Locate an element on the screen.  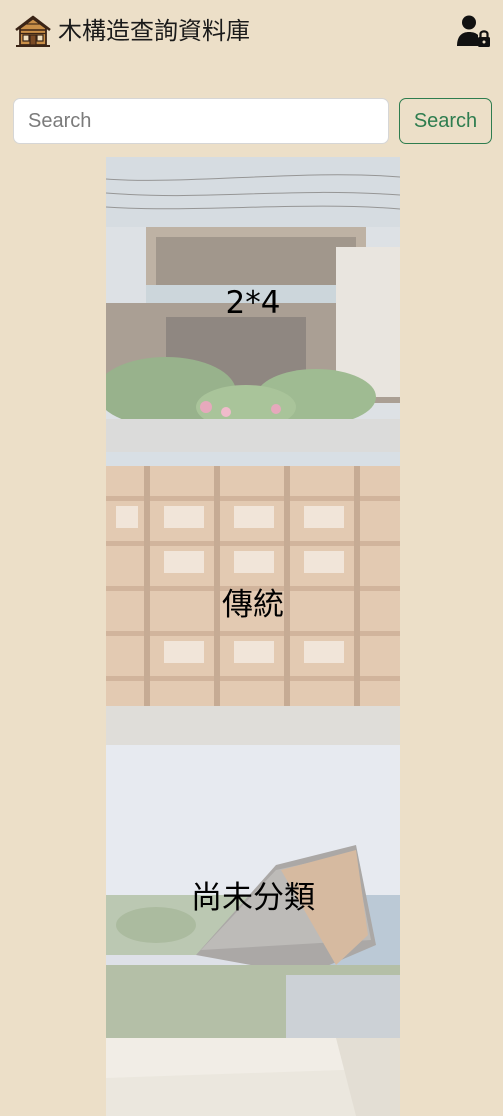
image-overlay is located at coordinates (253, 1077).